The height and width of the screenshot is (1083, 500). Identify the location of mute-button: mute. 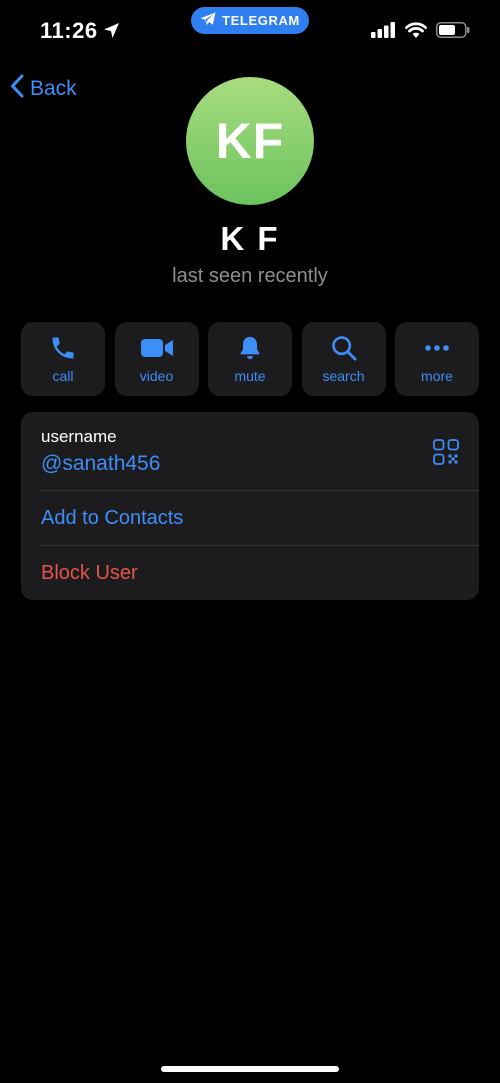
(250, 359).